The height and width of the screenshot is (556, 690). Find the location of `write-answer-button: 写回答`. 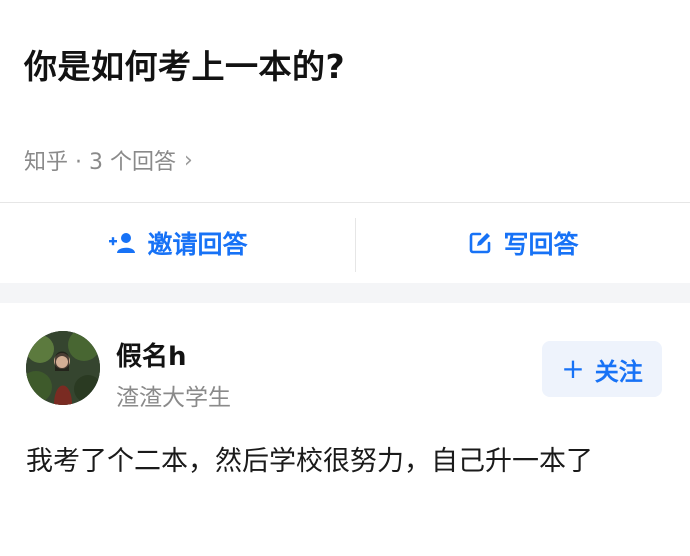

write-answer-button: 写回答 is located at coordinates (523, 243).